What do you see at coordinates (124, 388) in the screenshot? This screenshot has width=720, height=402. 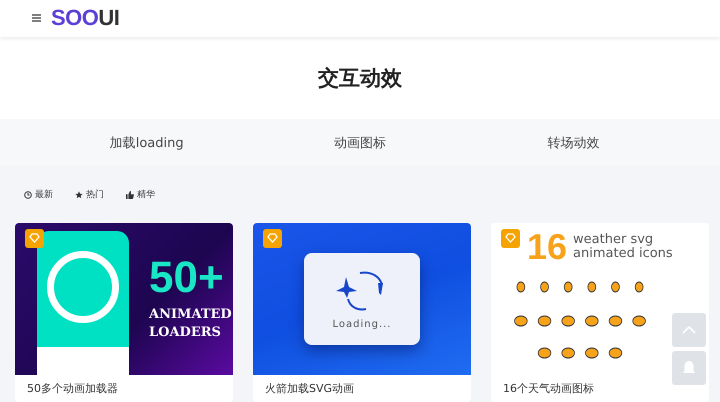 I see `card-title: 50多个动画加载器` at bounding box center [124, 388].